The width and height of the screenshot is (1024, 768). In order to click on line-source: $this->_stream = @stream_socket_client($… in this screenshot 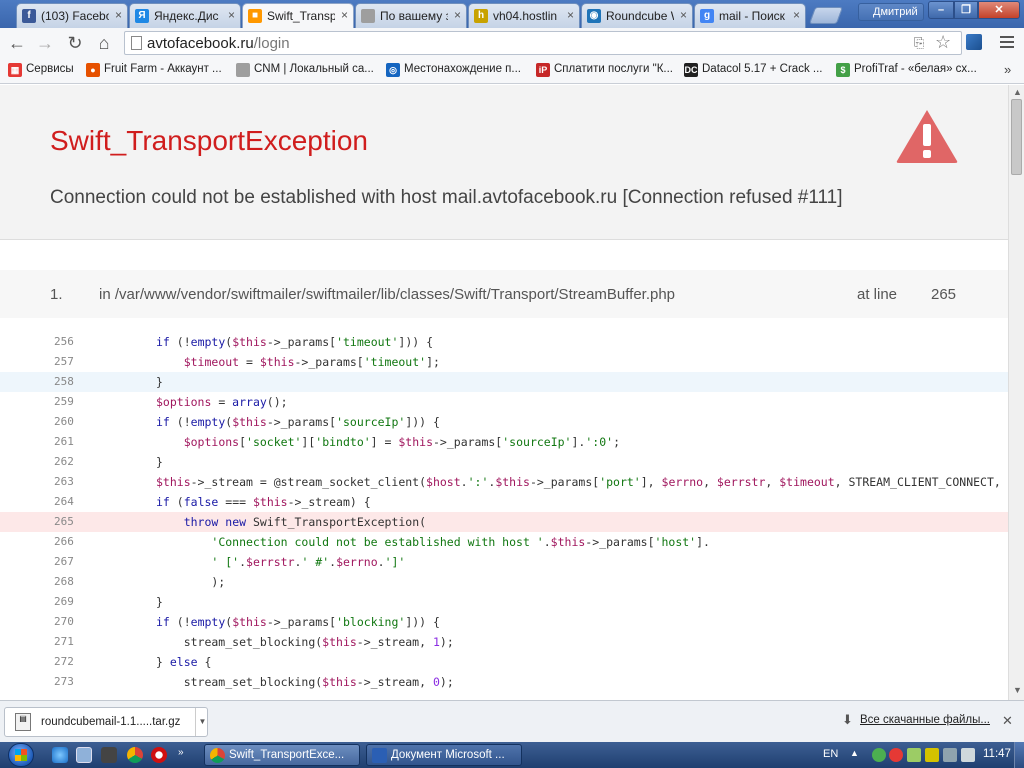, I will do `click(578, 482)`.